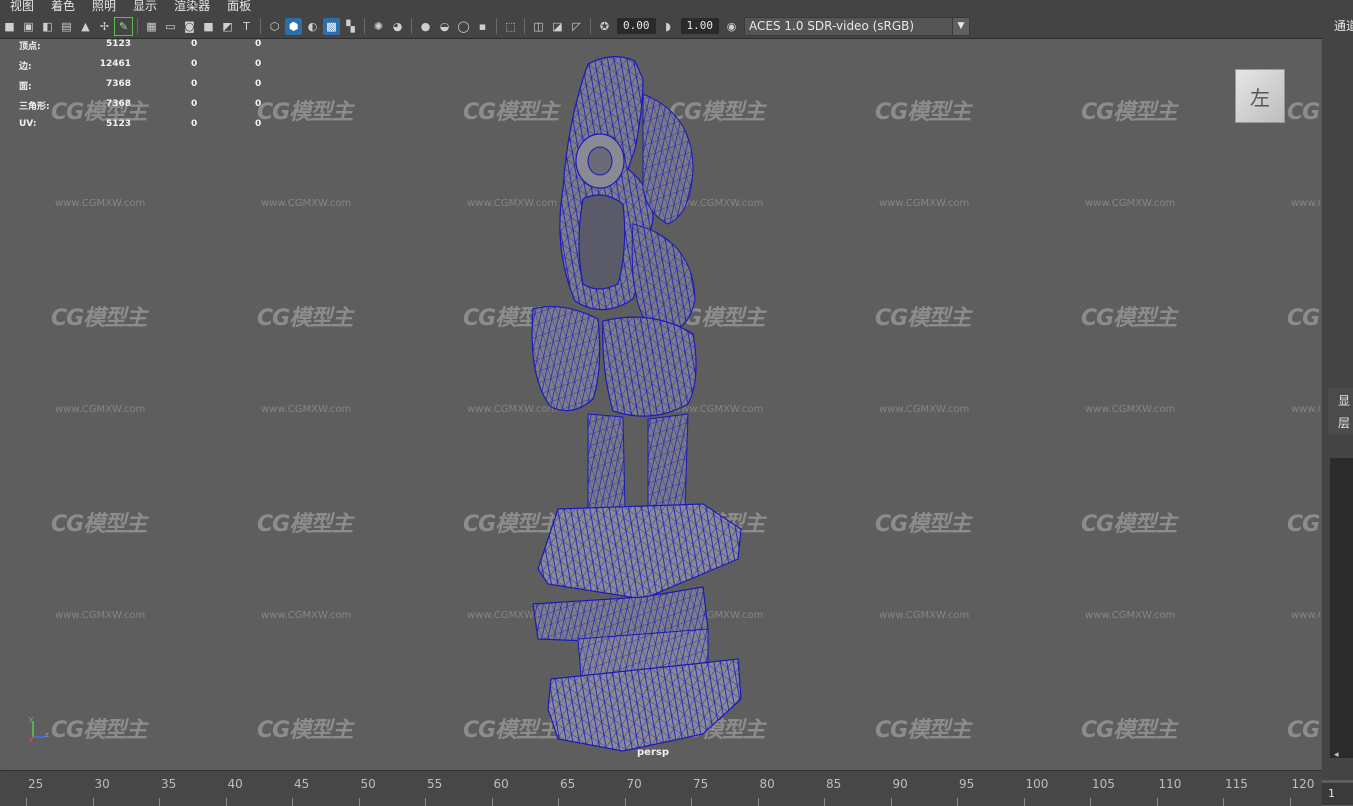 Image resolution: width=1353 pixels, height=806 pixels. What do you see at coordinates (834, 784) in the screenshot?
I see `timeline-tick-label: 85` at bounding box center [834, 784].